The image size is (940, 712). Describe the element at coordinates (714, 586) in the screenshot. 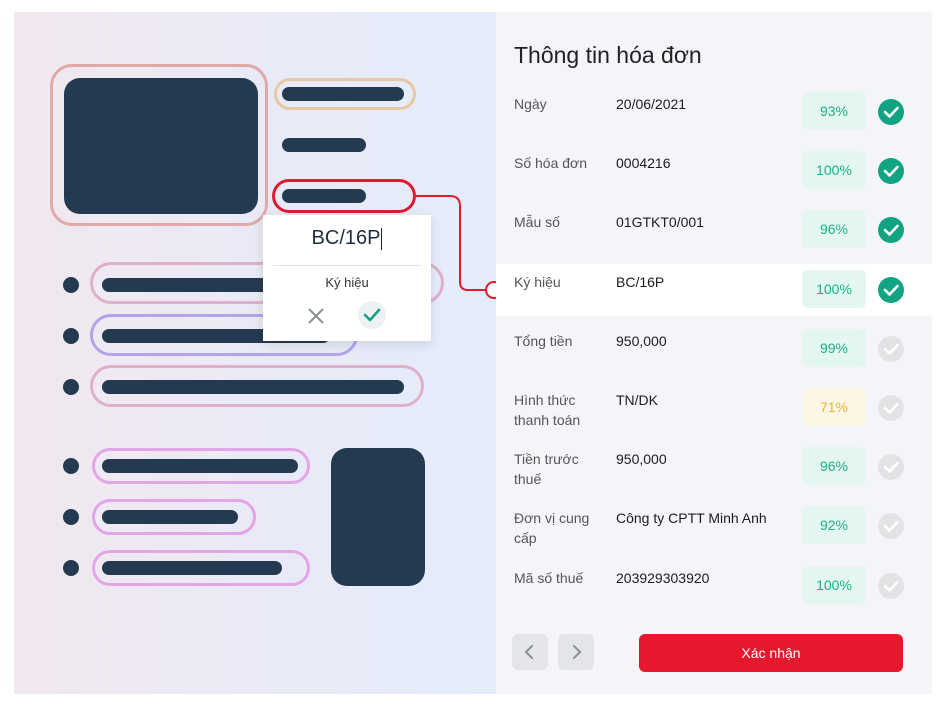

I see `field-row-tax-code: Mã số thuế 203929303920 100%` at that location.